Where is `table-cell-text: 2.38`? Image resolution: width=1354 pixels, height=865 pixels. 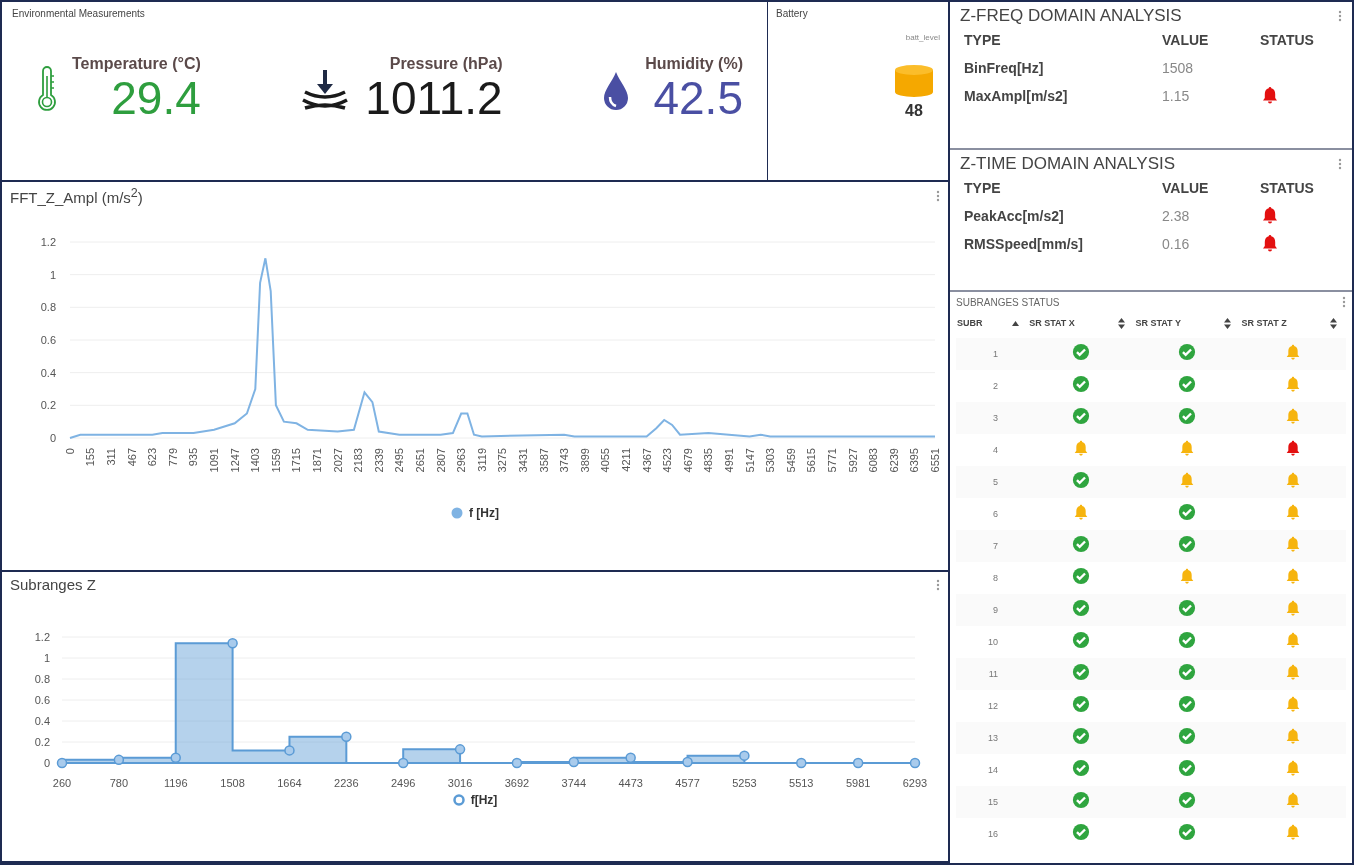 table-cell-text: 2.38 is located at coordinates (1176, 216).